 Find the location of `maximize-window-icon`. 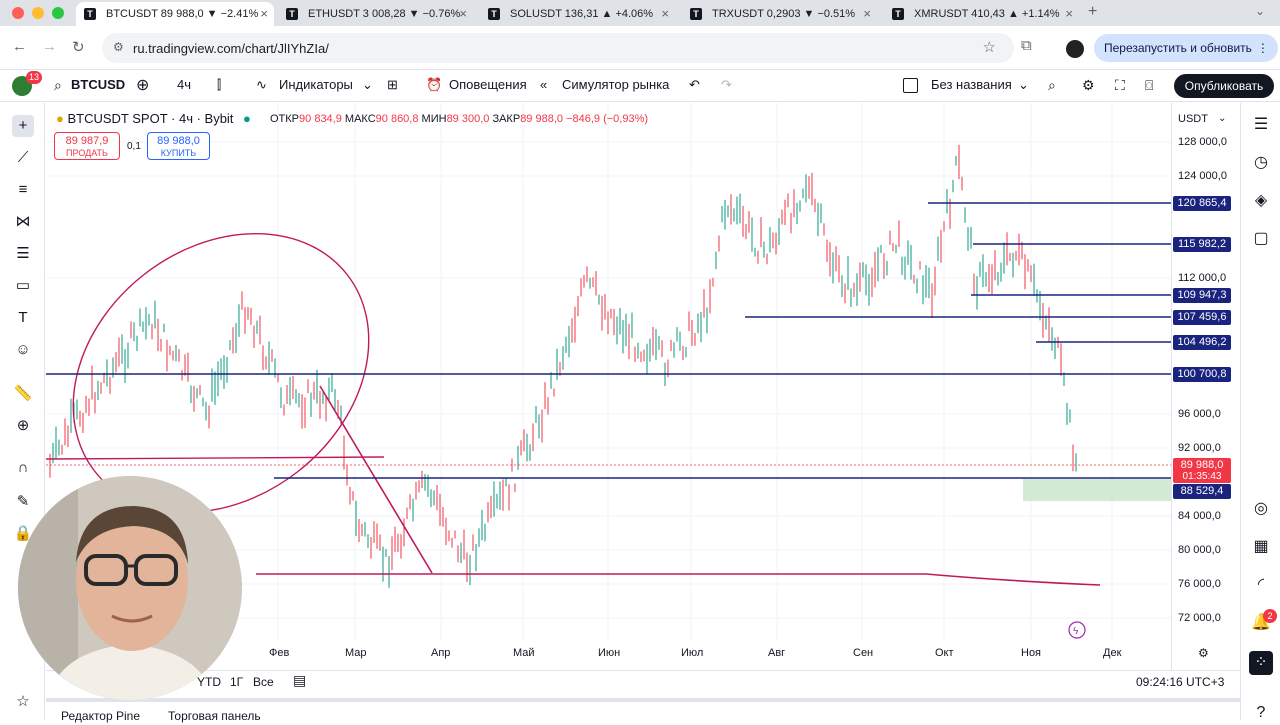

maximize-window-icon is located at coordinates (58, 13).